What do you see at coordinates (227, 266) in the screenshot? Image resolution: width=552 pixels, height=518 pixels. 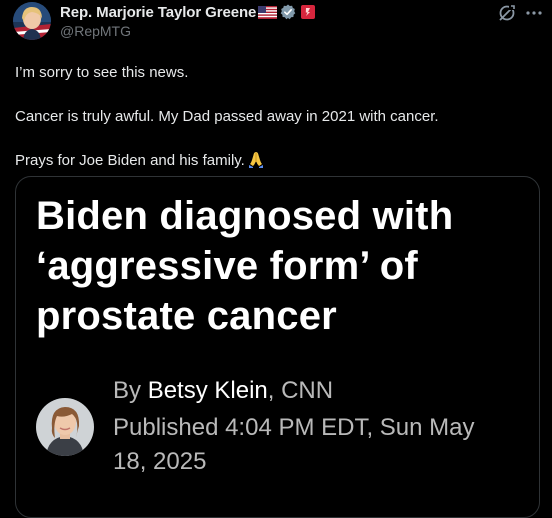 I see `headline-line: ‘aggressive form’ of` at bounding box center [227, 266].